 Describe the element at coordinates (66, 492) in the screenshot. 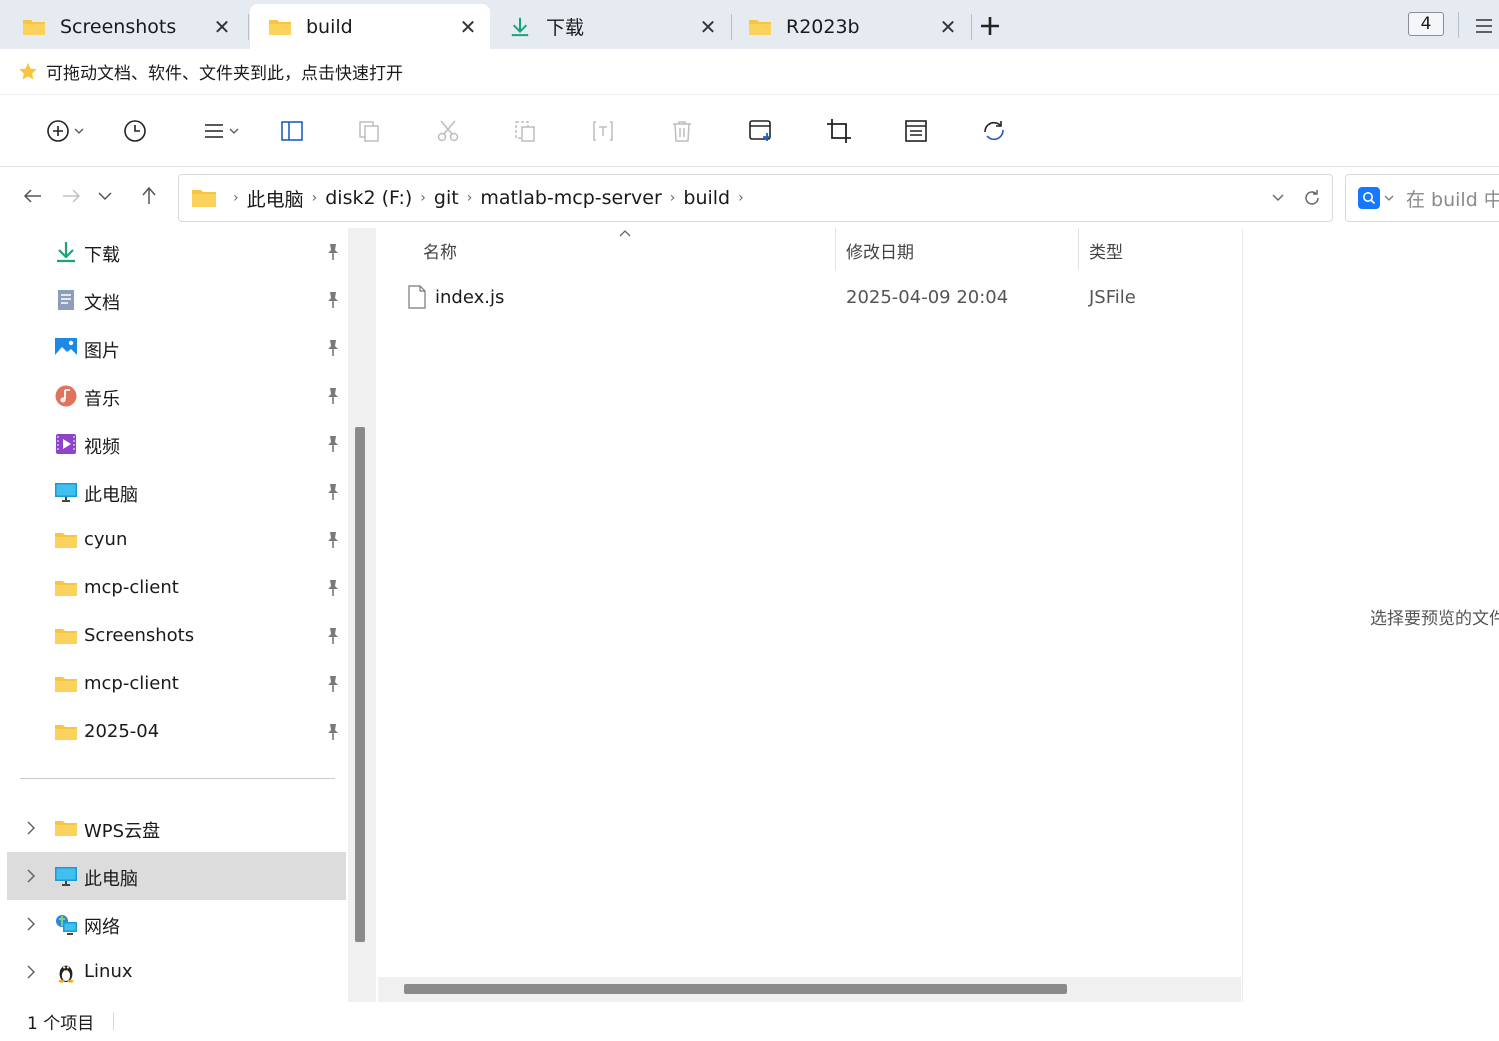

I see `computer-icon` at that location.